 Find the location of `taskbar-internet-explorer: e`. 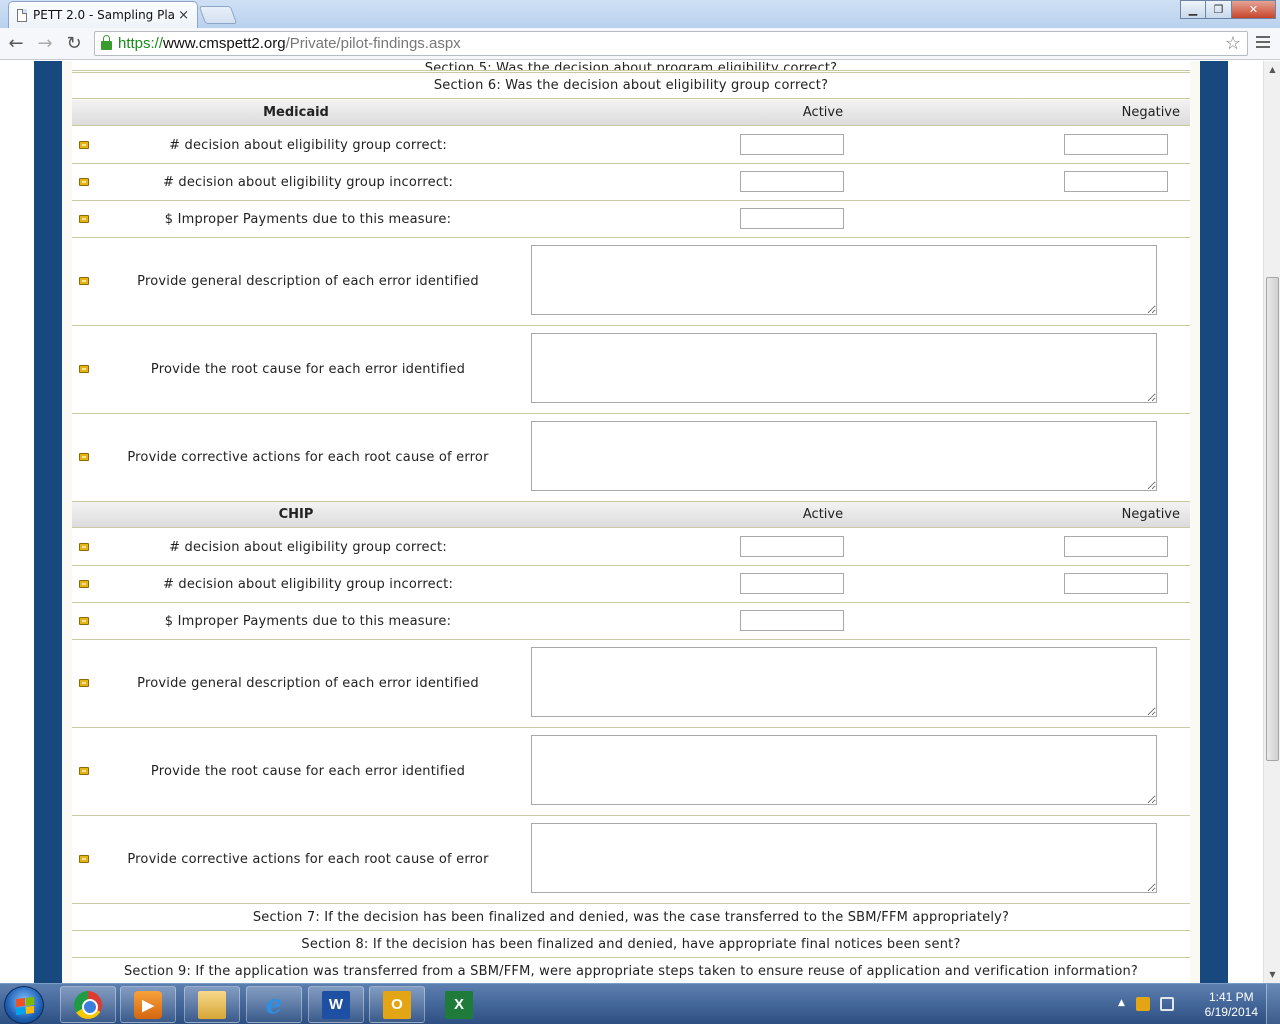

taskbar-internet-explorer: e is located at coordinates (274, 1004).